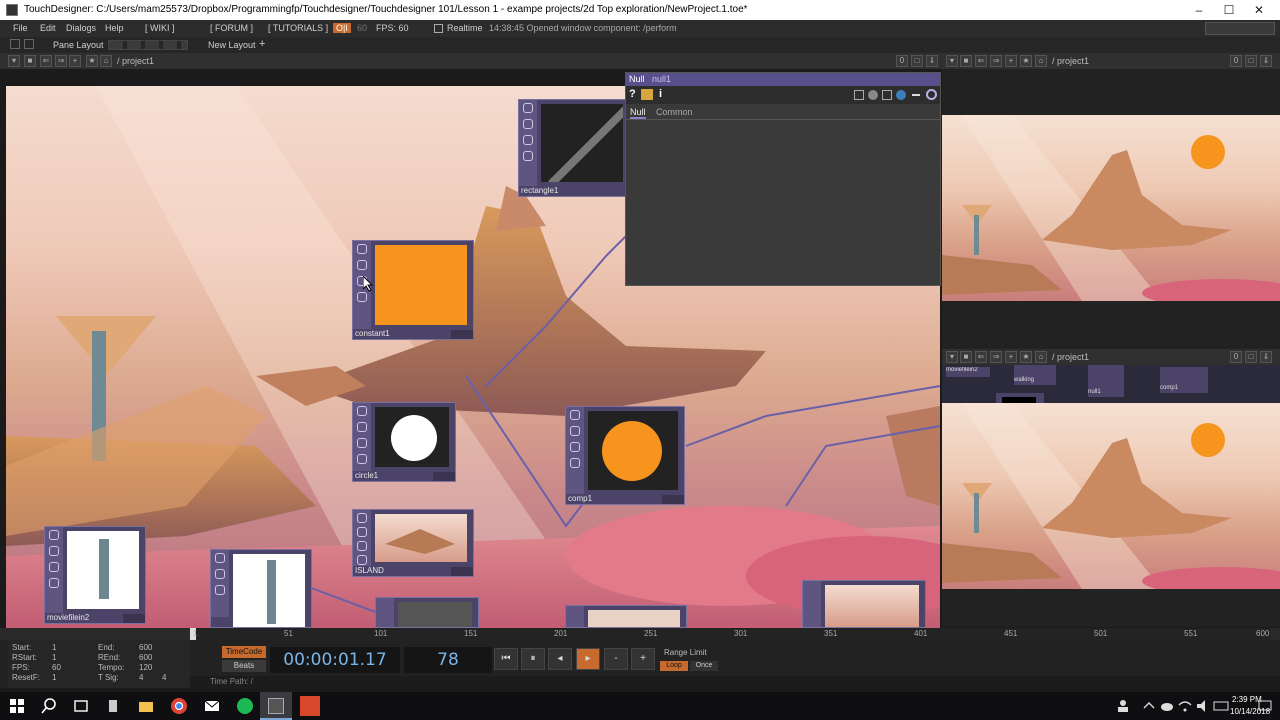  I want to click on help-icon: ?, so click(632, 94).